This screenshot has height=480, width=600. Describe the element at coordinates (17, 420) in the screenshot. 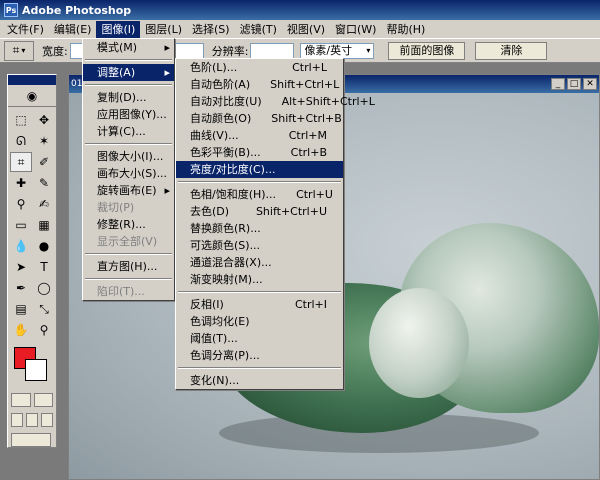

I see `screen-mode-standard-button` at that location.